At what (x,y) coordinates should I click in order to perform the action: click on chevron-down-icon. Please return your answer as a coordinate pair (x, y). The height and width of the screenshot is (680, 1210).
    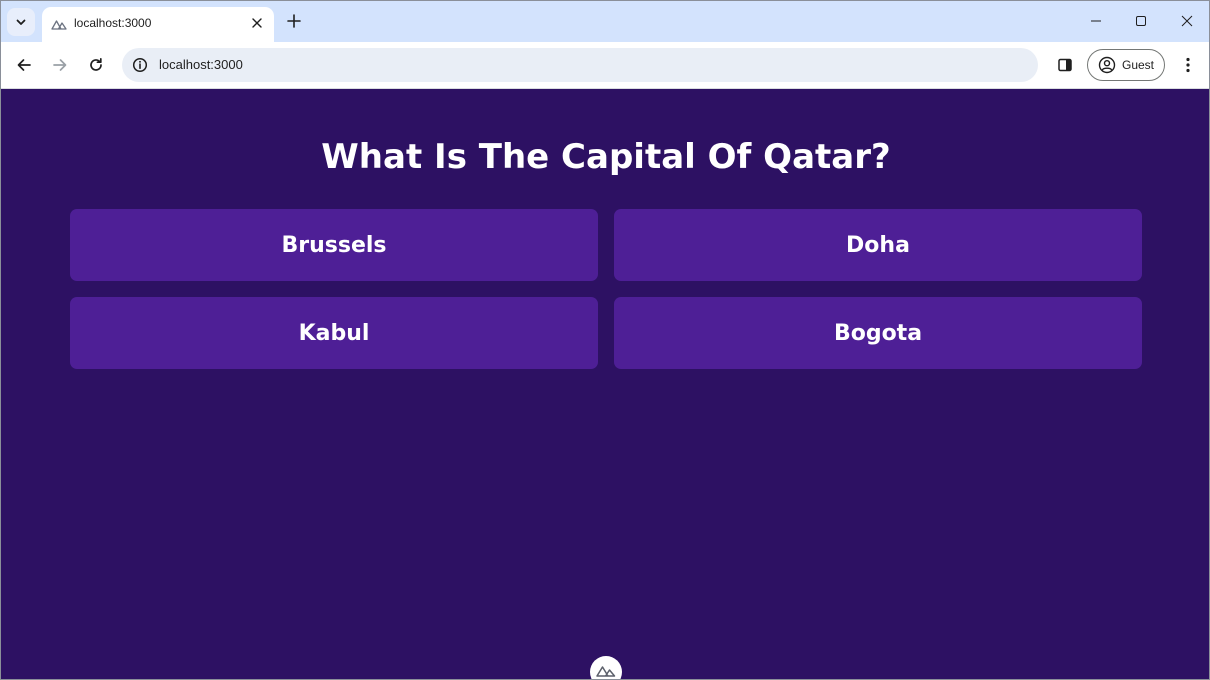
    Looking at the image, I should click on (21, 22).